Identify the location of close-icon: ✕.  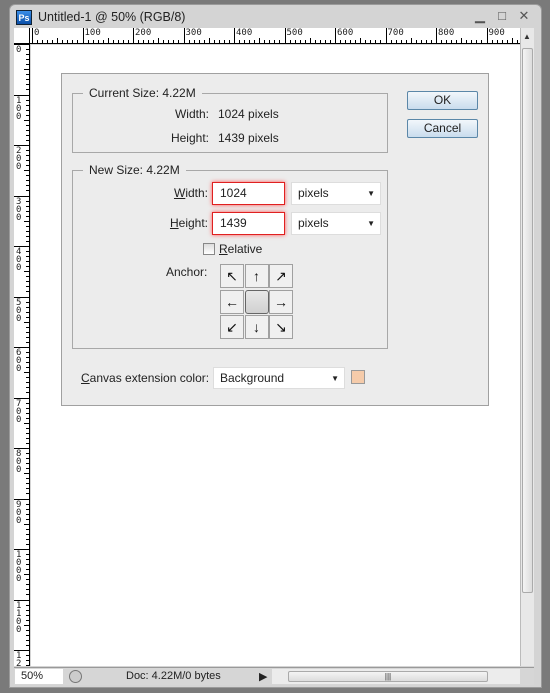
(524, 16).